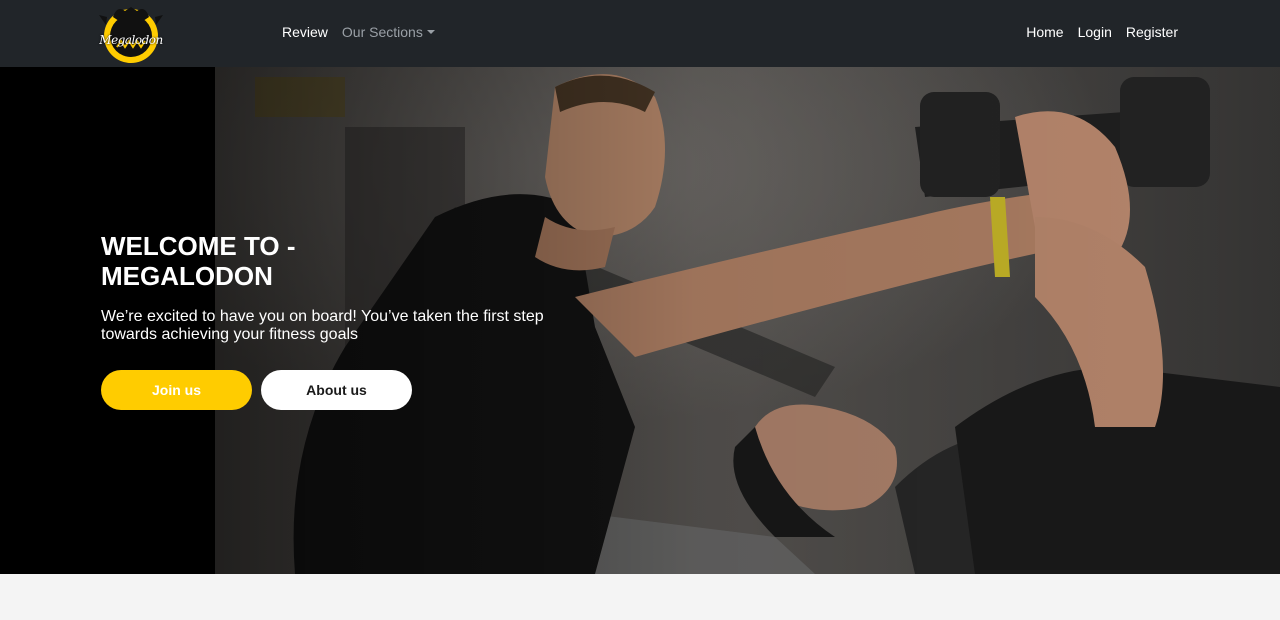  I want to click on logo-text: Megalodon, so click(131, 40).